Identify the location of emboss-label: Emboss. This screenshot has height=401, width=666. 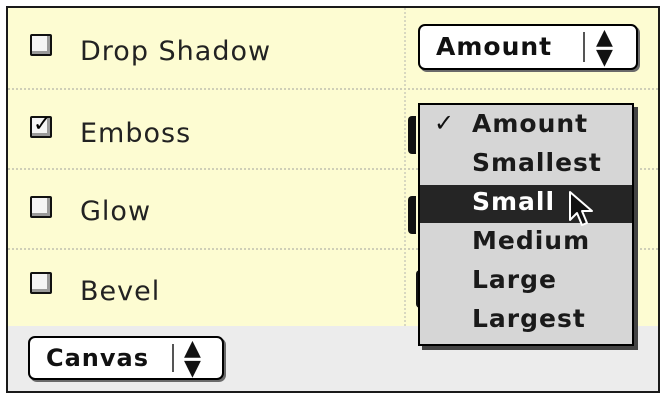
(135, 133).